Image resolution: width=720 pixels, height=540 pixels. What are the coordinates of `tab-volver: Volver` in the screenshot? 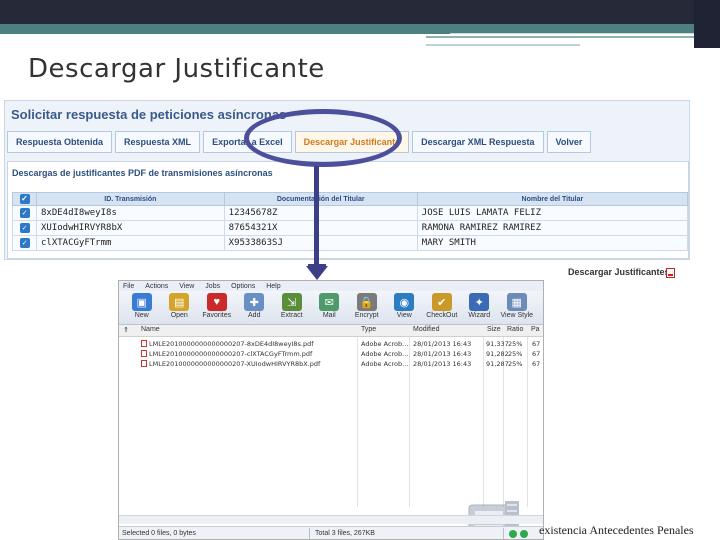 It's located at (569, 142).